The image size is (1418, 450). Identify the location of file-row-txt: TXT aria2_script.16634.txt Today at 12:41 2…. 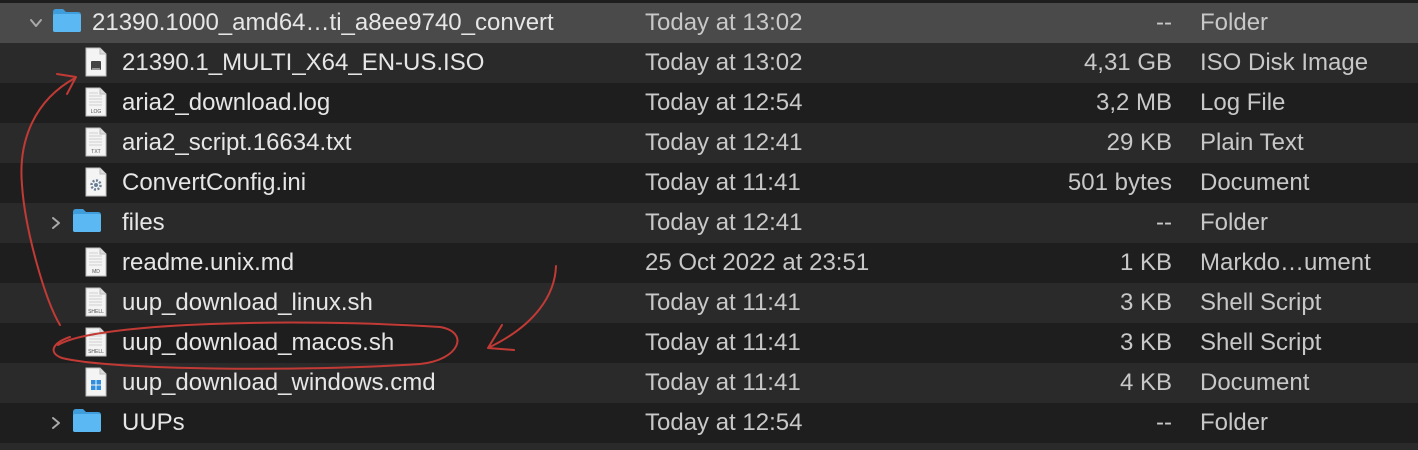
(709, 143).